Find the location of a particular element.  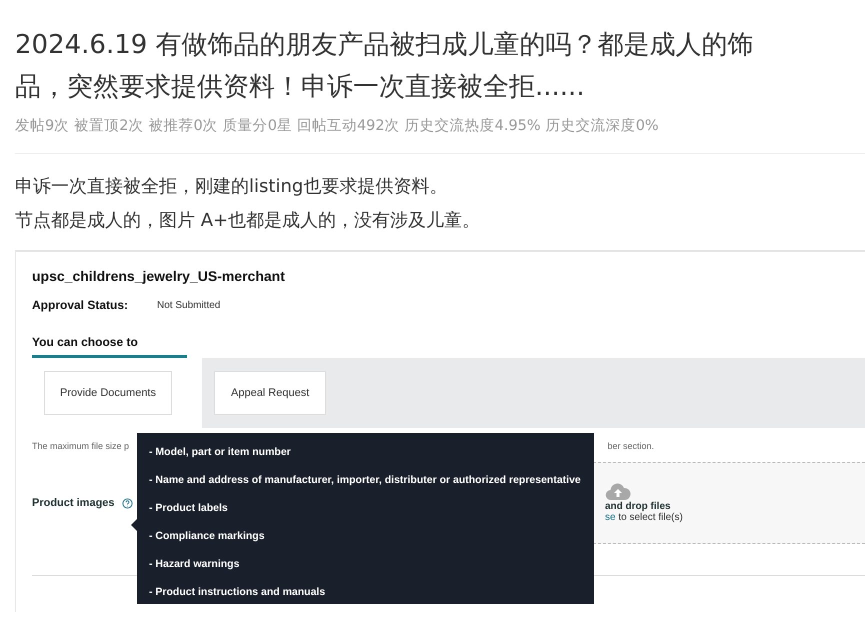

post-stat: 历史交流热度4.95% is located at coordinates (472, 125).